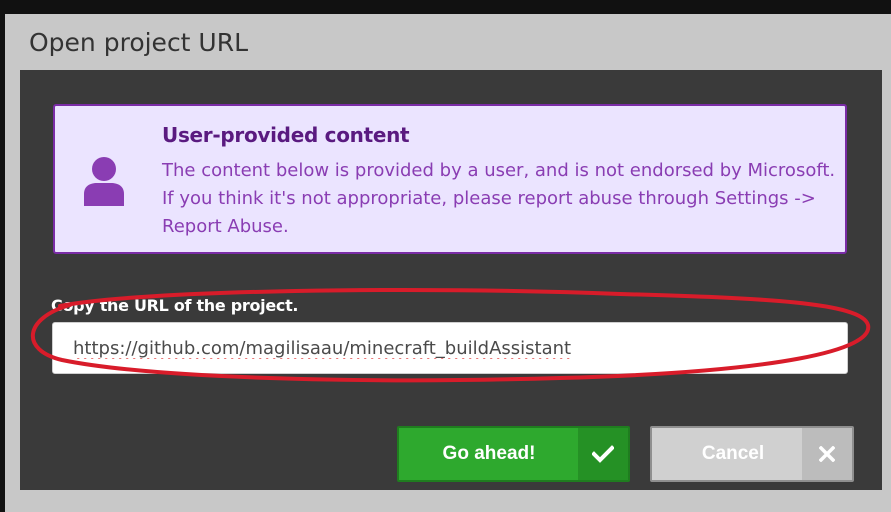  What do you see at coordinates (603, 454) in the screenshot?
I see `checkmark-icon` at bounding box center [603, 454].